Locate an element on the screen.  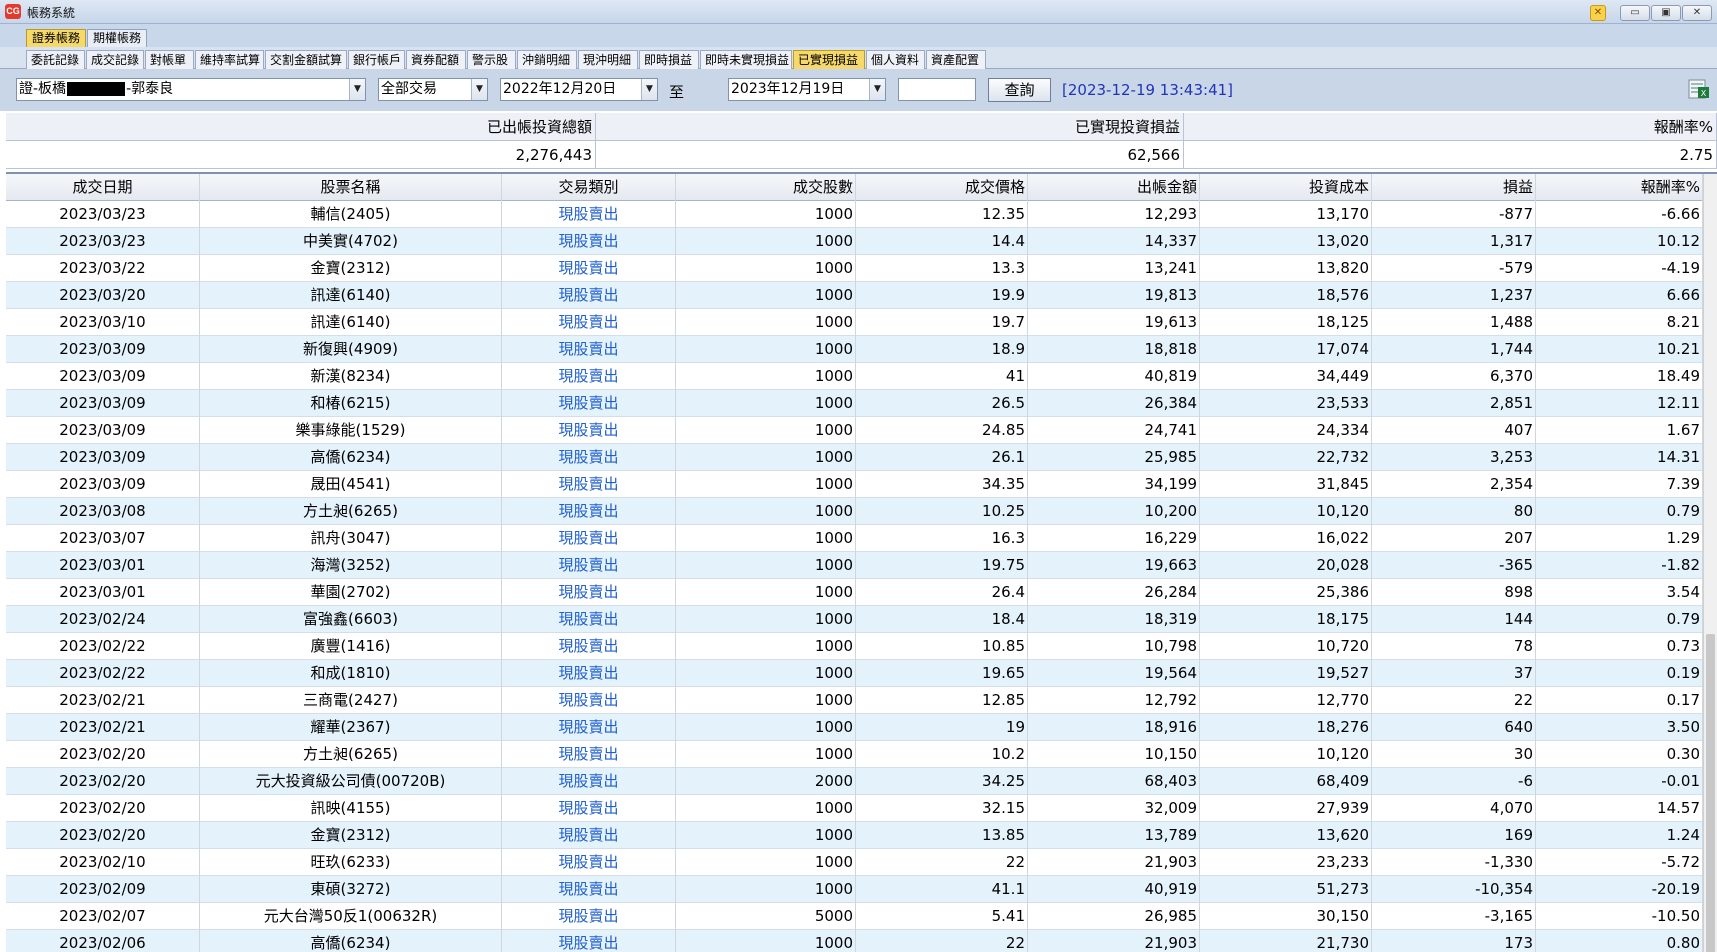
tab-trades: 成交記錄 is located at coordinates (115, 59).